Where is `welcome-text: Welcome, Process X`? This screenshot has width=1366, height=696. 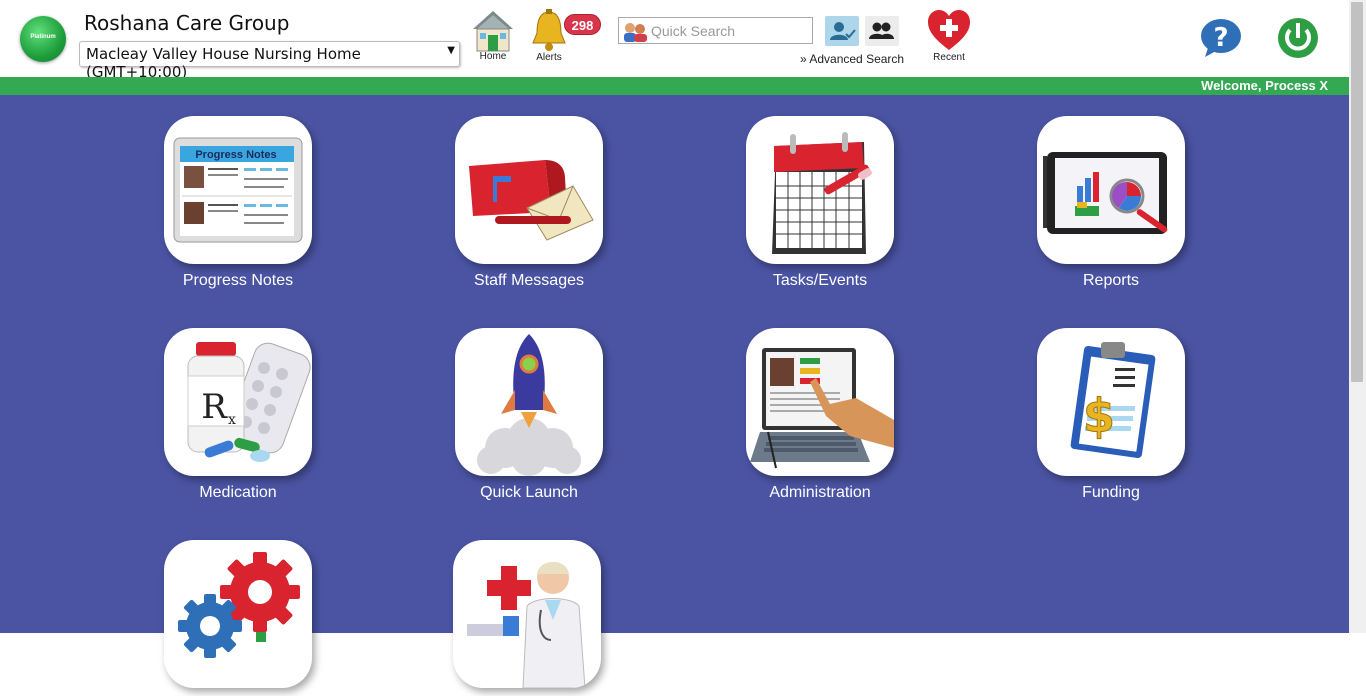
welcome-text: Welcome, Process X is located at coordinates (1264, 85).